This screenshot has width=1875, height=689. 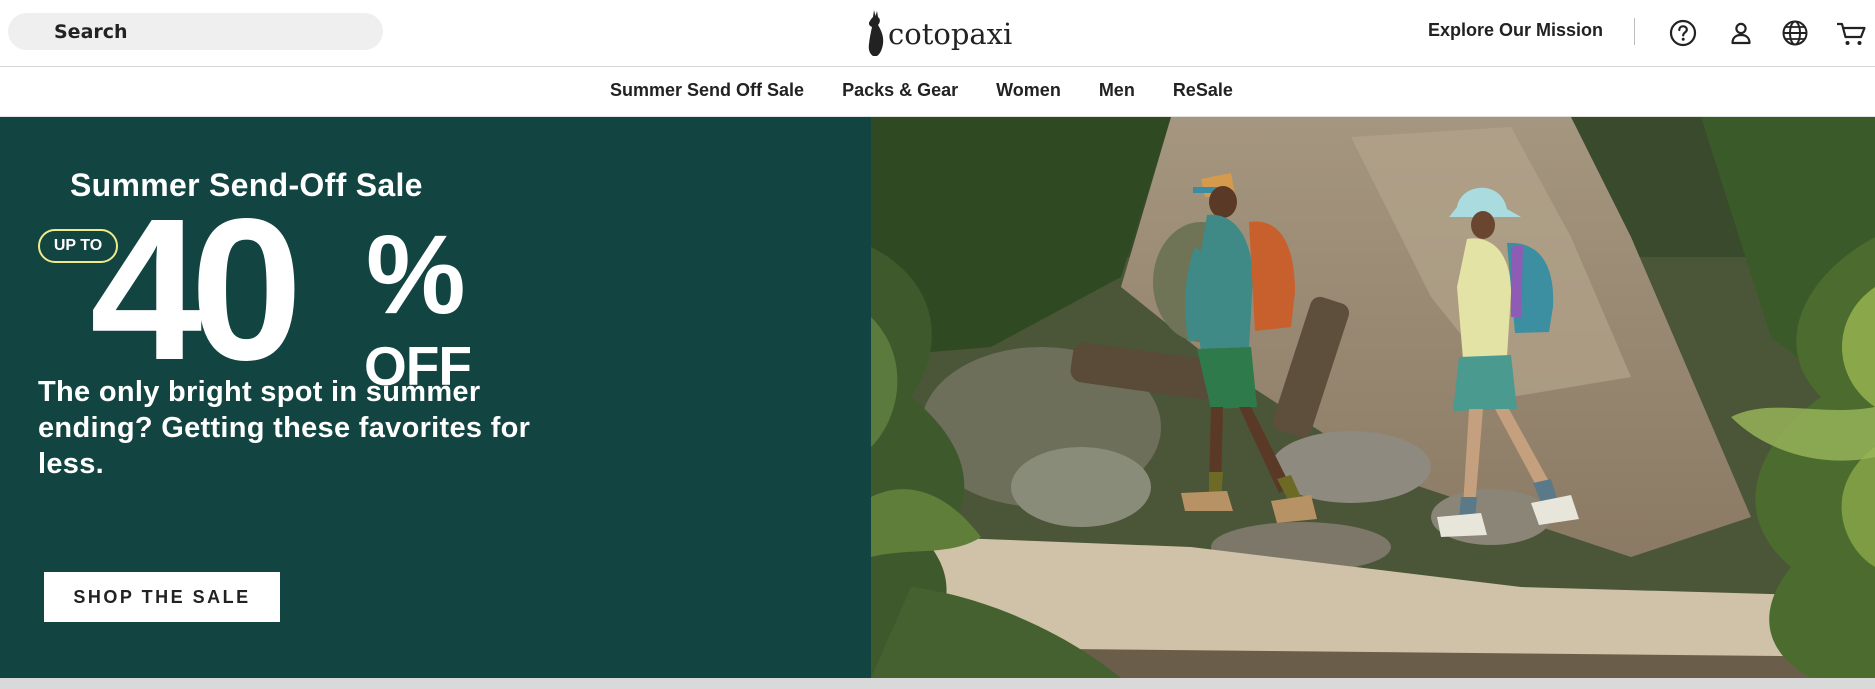 What do you see at coordinates (1850, 33) in the screenshot?
I see `cart-icon` at bounding box center [1850, 33].